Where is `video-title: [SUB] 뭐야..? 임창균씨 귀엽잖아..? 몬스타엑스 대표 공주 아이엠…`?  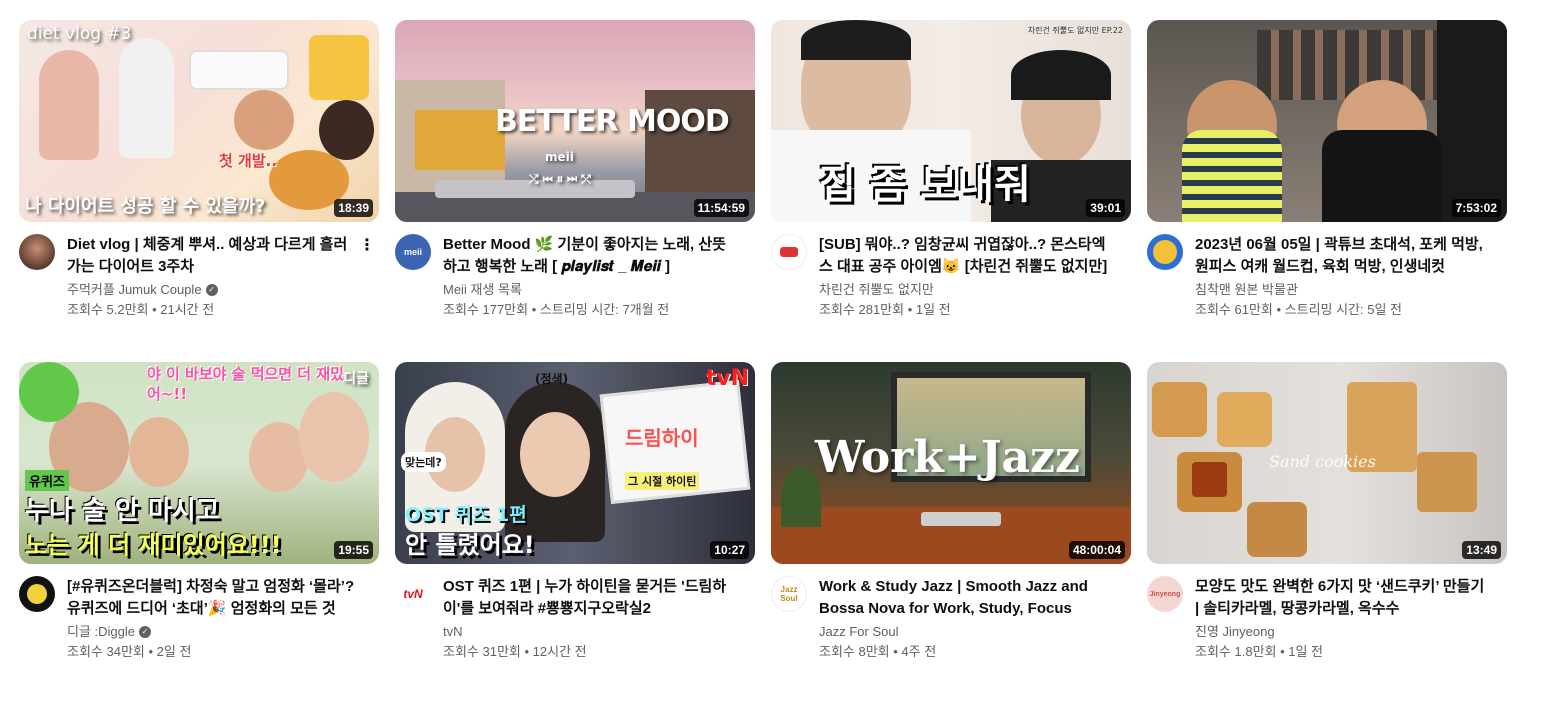 video-title: [SUB] 뭐야..? 임창균씨 귀엽잖아..? 몬스타엑스 대표 공주 아이엠… is located at coordinates (964, 256).